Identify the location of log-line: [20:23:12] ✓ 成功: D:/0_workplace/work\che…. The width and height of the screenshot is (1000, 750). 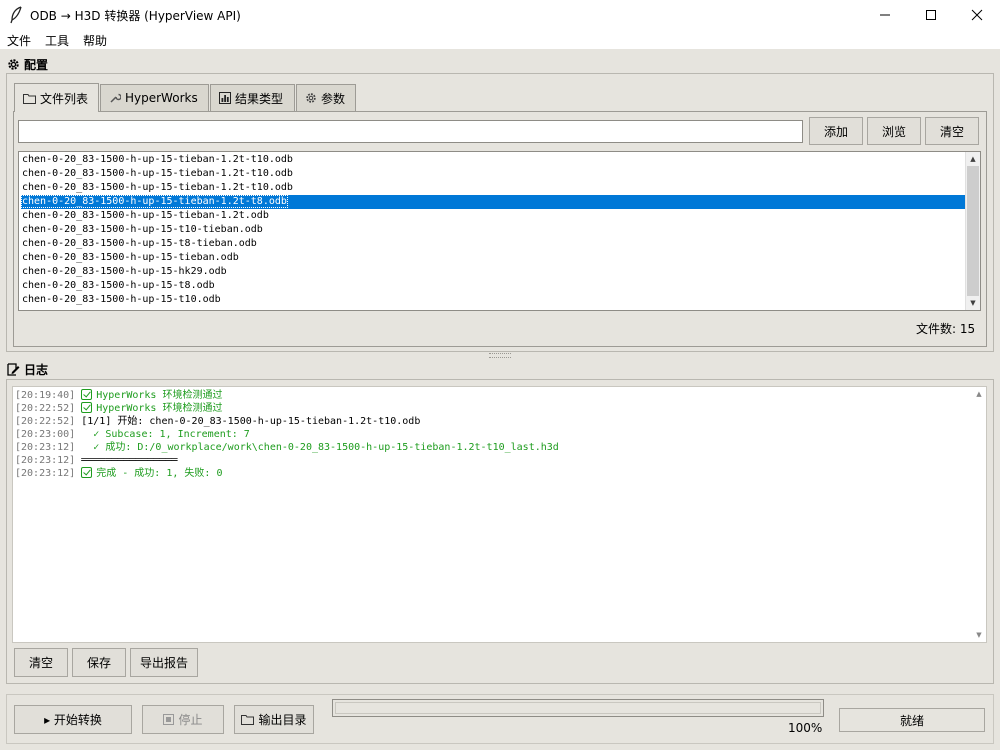
(287, 447).